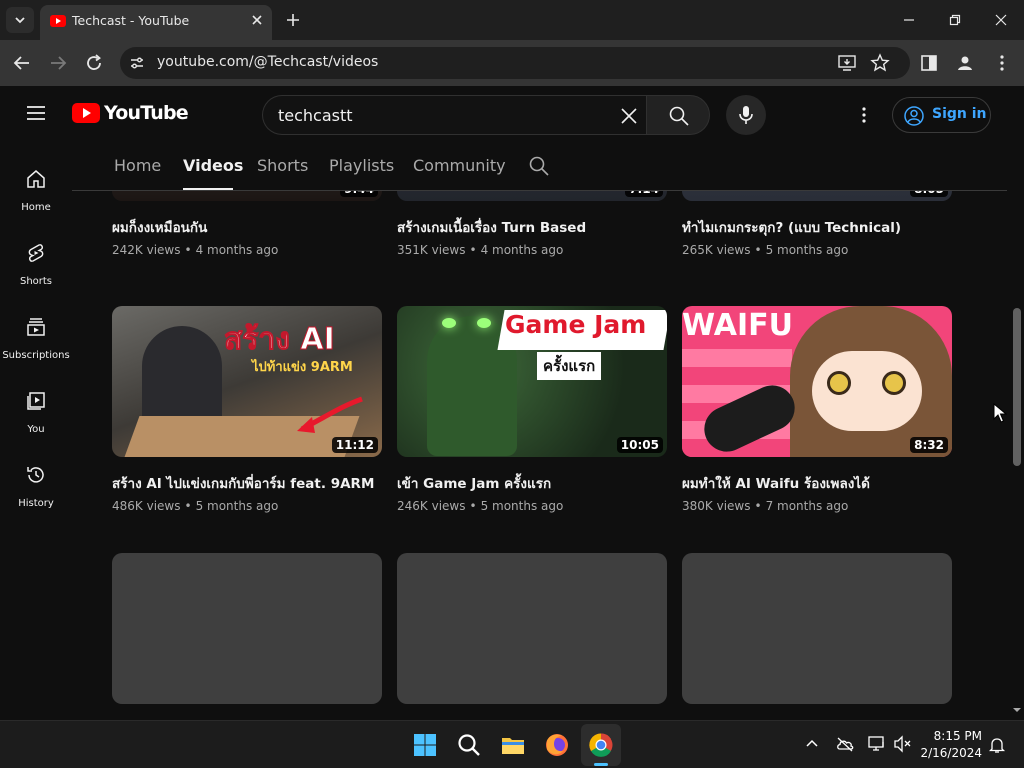 The image size is (1024, 768). I want to click on browser-tab-youtube: Techcast - YouTube, so click(156, 22).